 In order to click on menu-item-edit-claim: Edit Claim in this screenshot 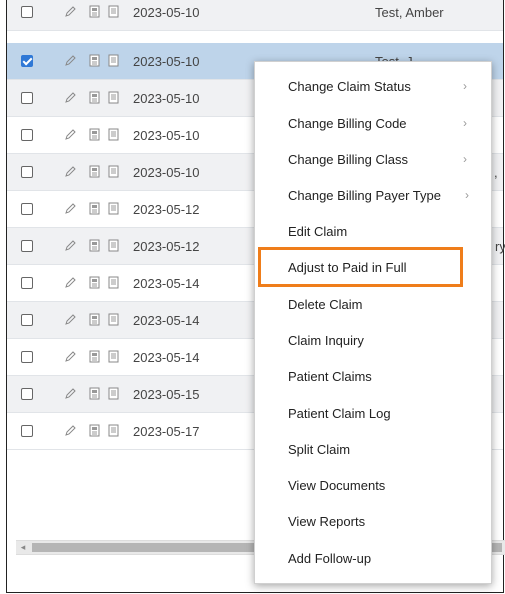, I will do `click(317, 231)`.